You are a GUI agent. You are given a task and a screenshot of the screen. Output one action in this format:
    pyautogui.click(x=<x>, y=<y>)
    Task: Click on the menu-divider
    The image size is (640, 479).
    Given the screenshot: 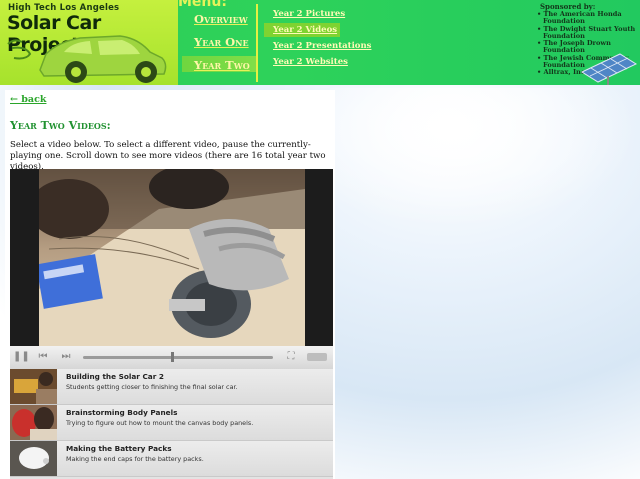 What is the action you would take?
    pyautogui.click(x=257, y=43)
    